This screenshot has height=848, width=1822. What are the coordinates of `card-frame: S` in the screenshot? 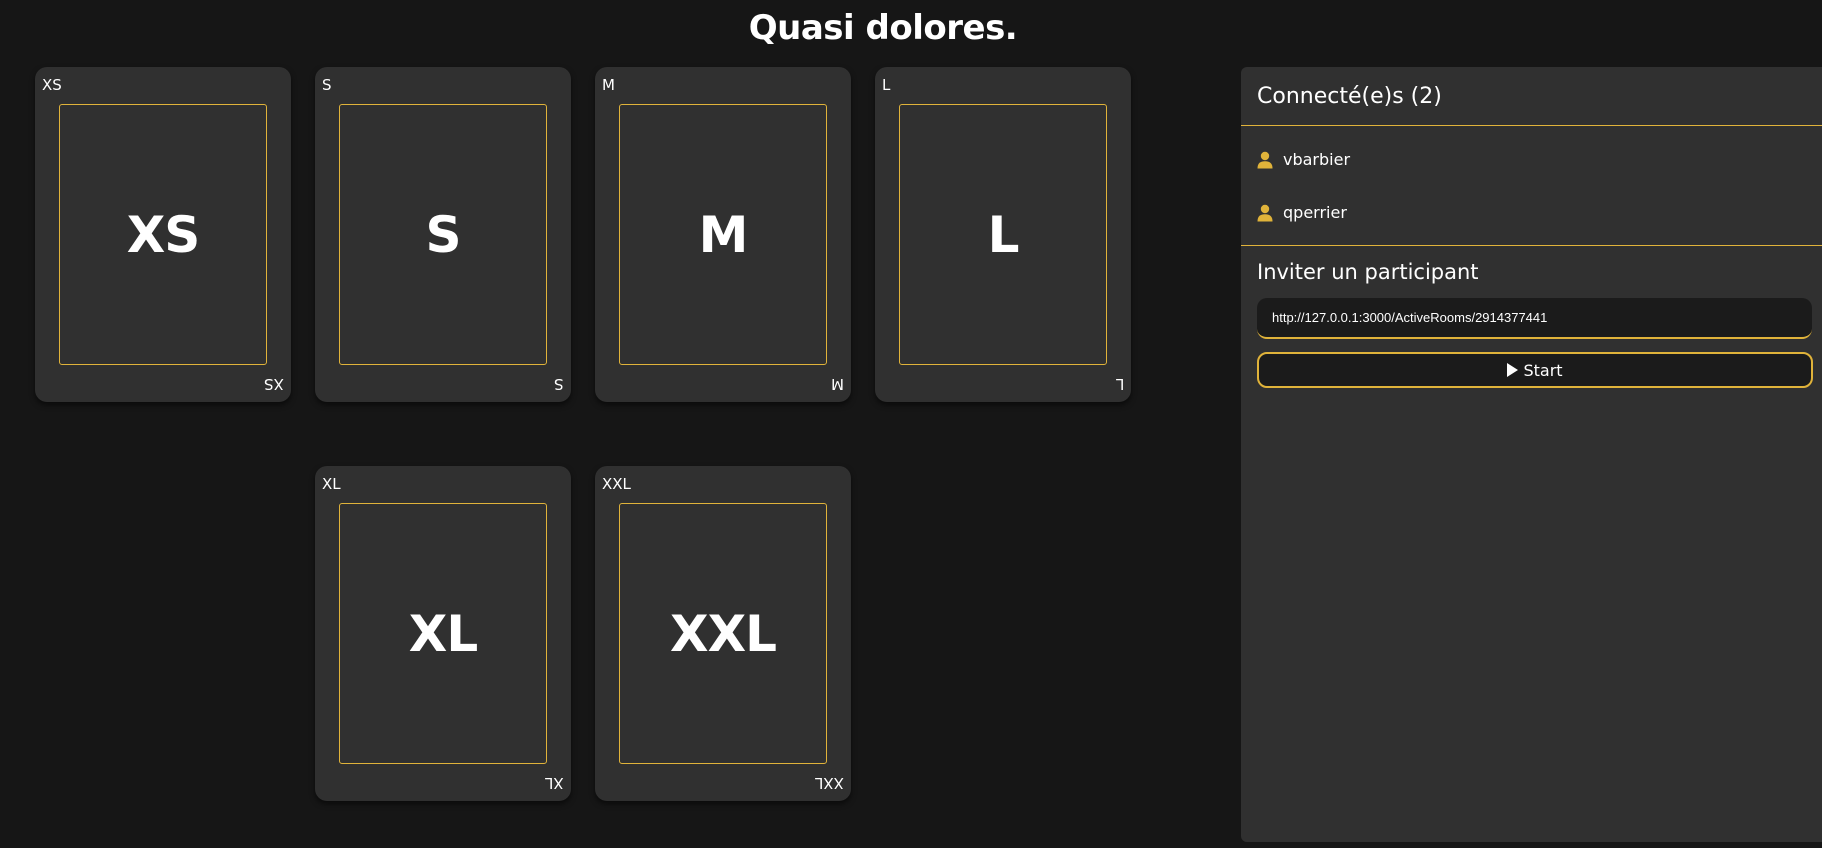 It's located at (443, 234).